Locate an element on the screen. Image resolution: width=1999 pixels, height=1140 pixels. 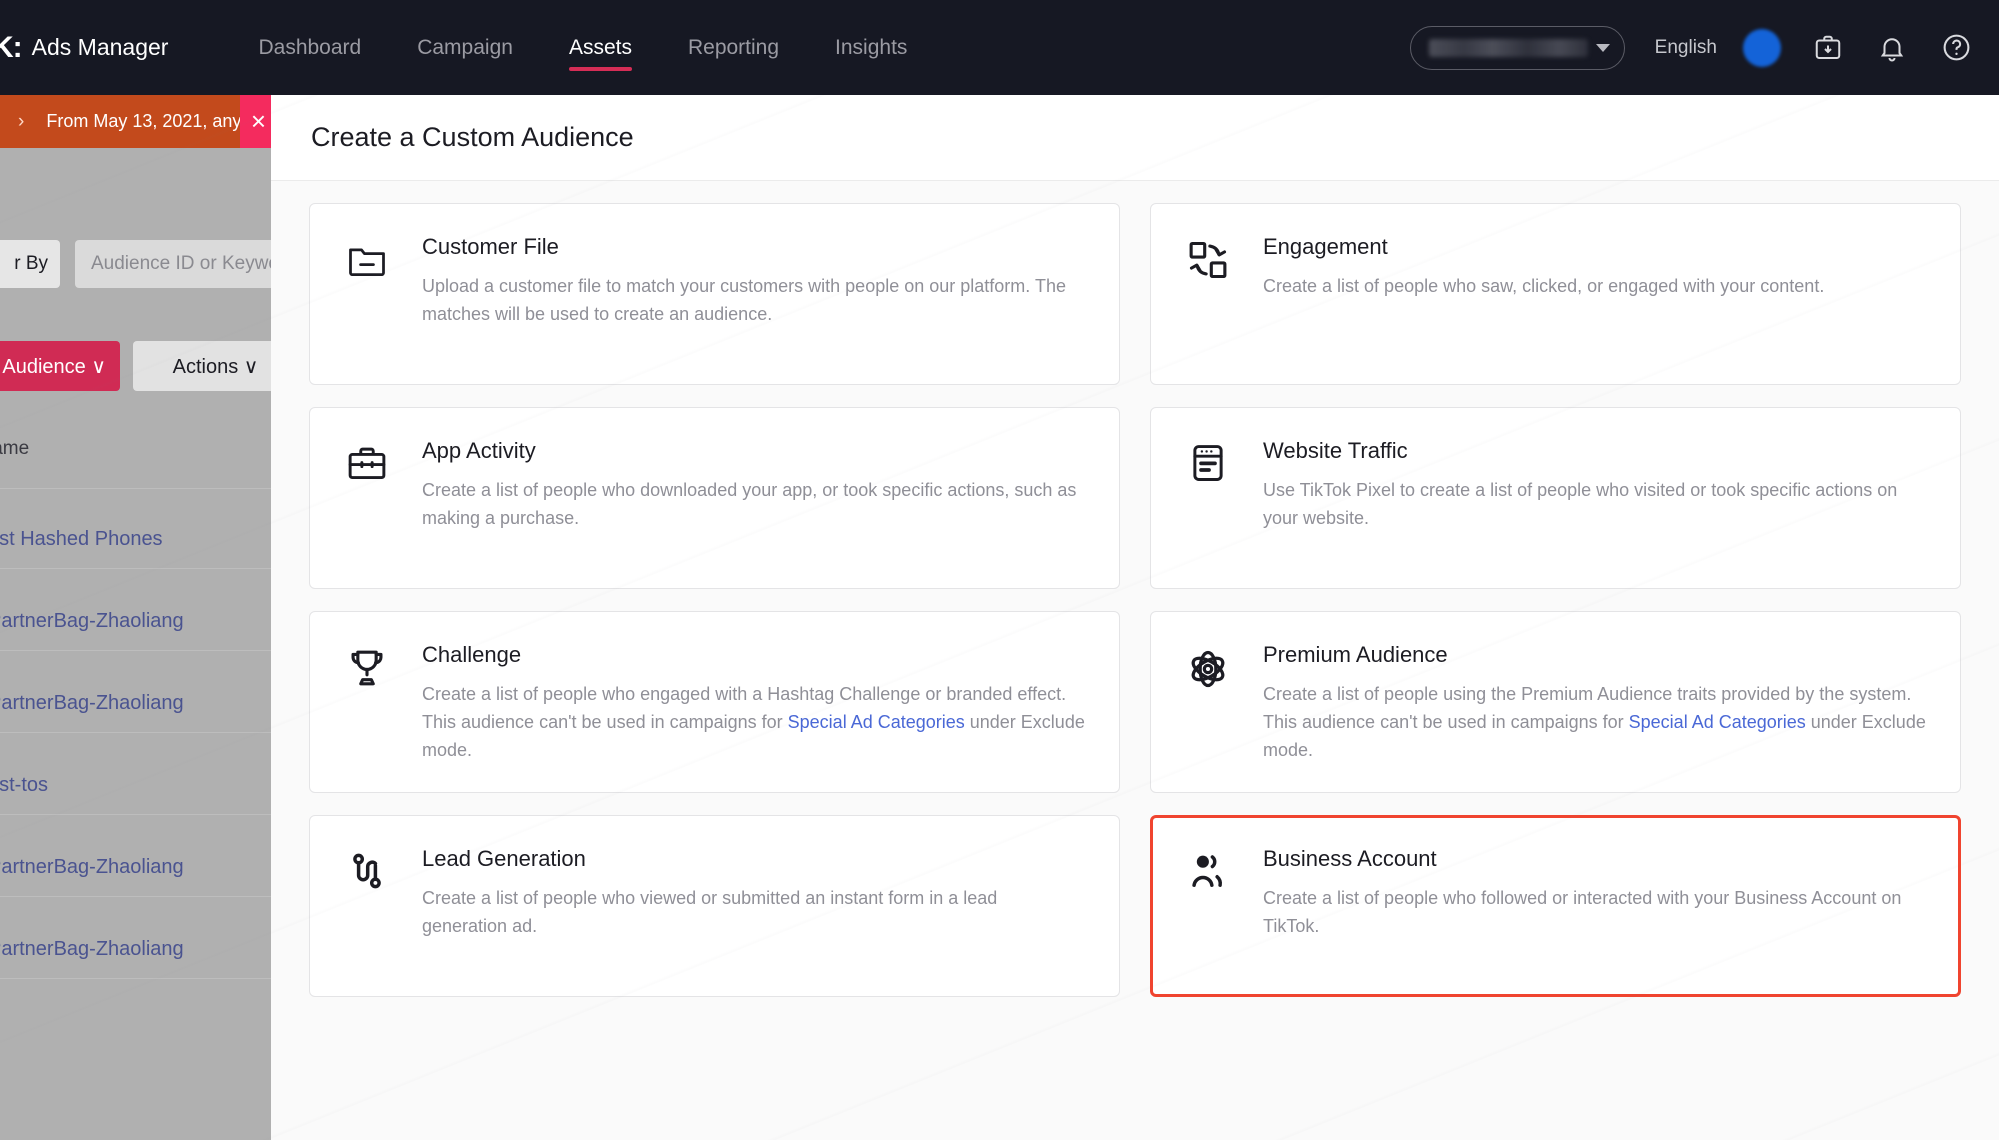
table-row: est-tos is located at coordinates (24, 785).